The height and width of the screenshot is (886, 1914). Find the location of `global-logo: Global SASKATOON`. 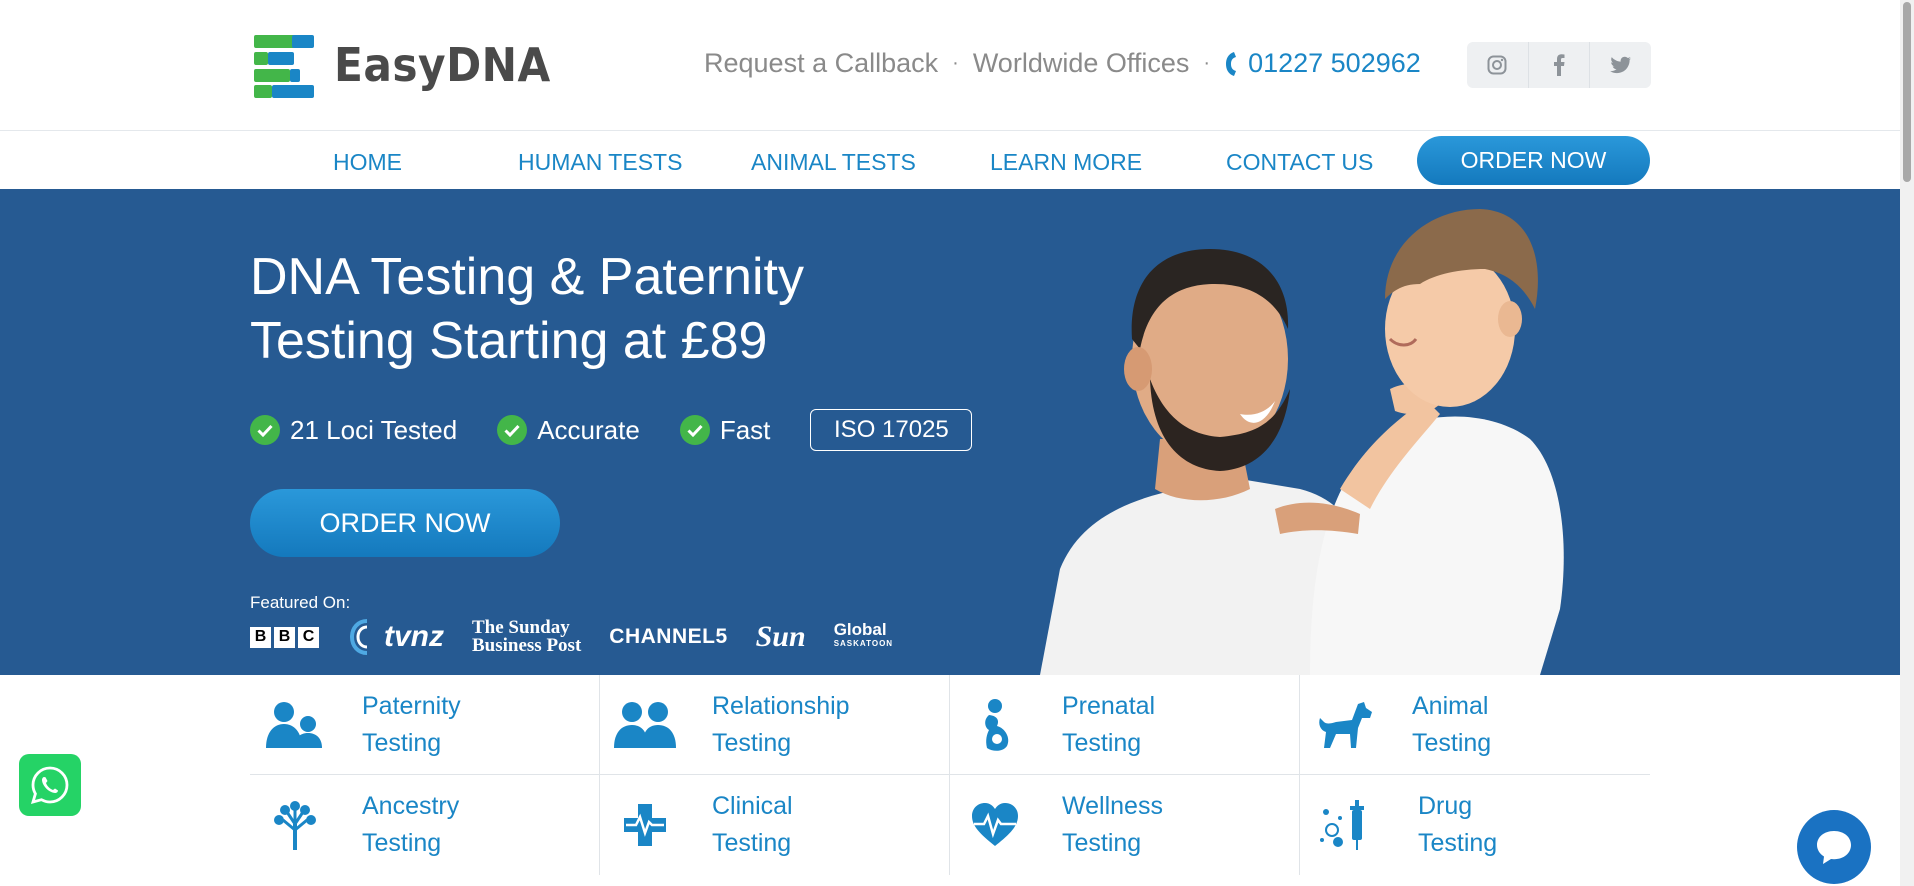

global-logo: Global SASKATOON is located at coordinates (863, 634).